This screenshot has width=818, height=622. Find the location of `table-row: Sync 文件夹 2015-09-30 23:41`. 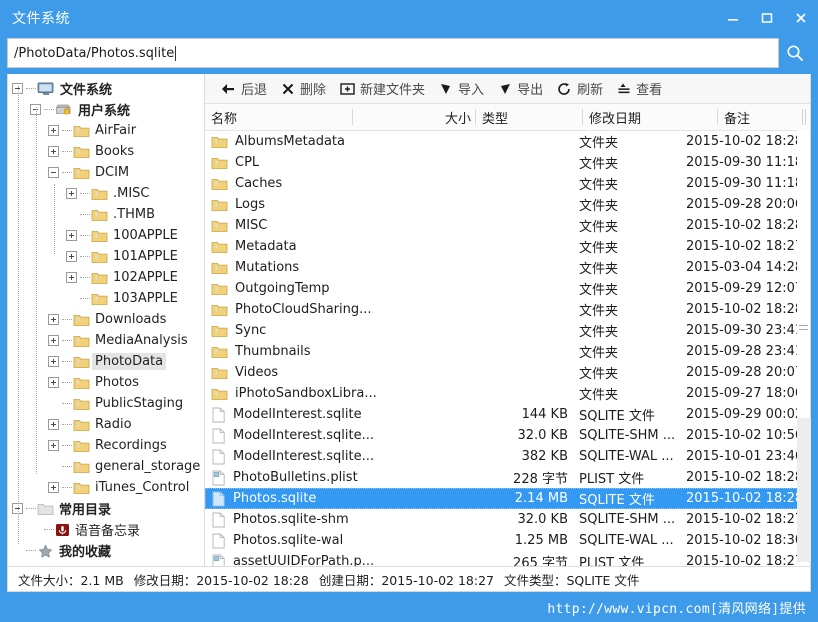

table-row: Sync 文件夹 2015-09-30 23:41 is located at coordinates (507, 330).